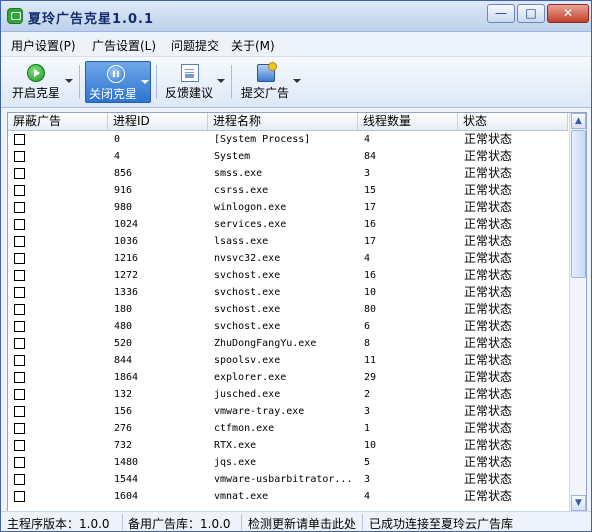  I want to click on process-name-cell: explorer.exe, so click(250, 377).